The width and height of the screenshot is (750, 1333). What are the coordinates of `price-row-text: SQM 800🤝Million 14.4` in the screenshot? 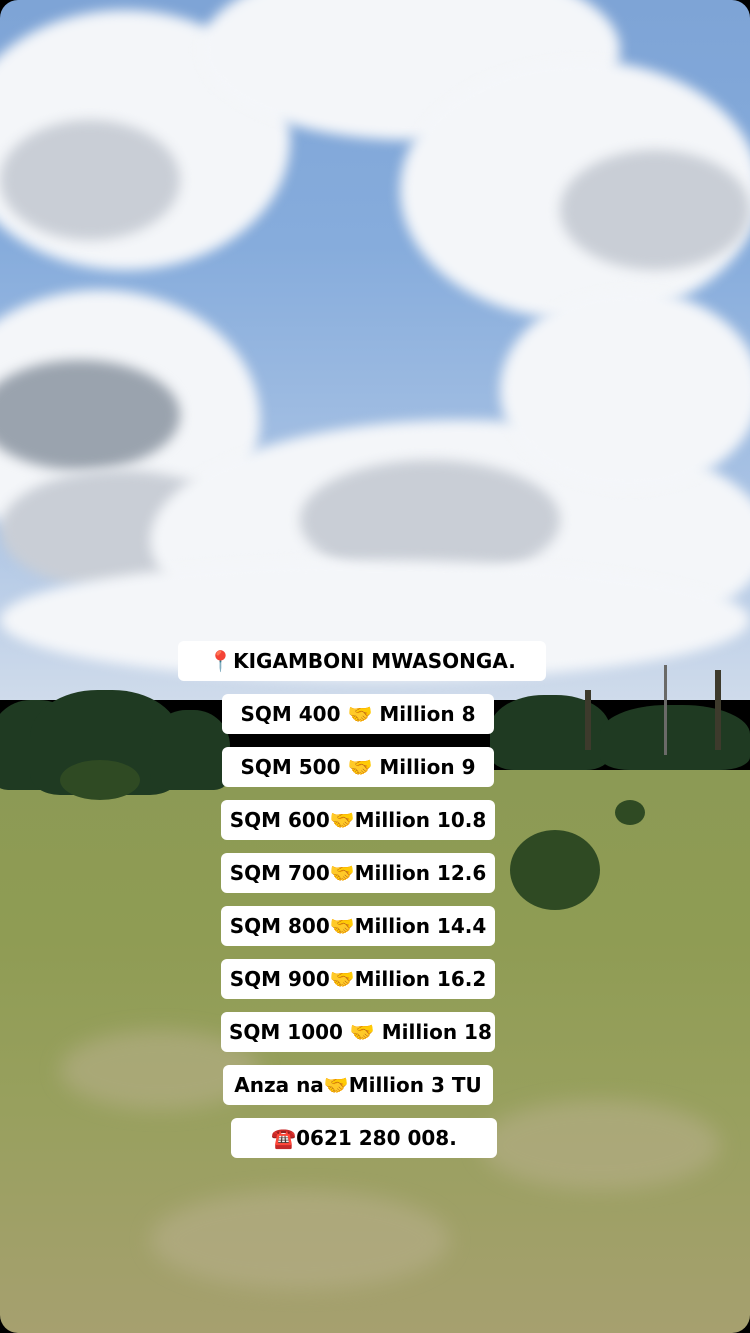 It's located at (358, 926).